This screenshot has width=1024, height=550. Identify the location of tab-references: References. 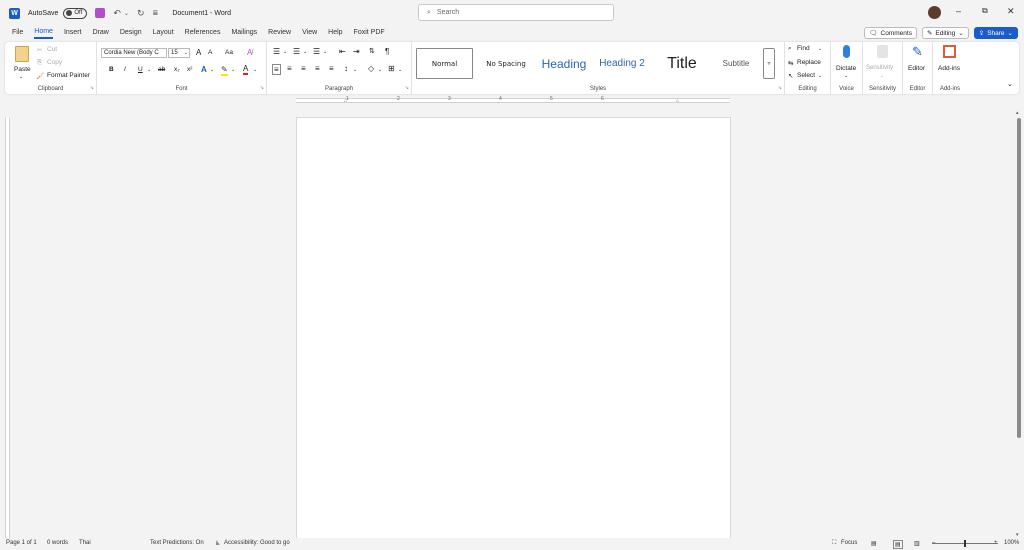
(203, 33).